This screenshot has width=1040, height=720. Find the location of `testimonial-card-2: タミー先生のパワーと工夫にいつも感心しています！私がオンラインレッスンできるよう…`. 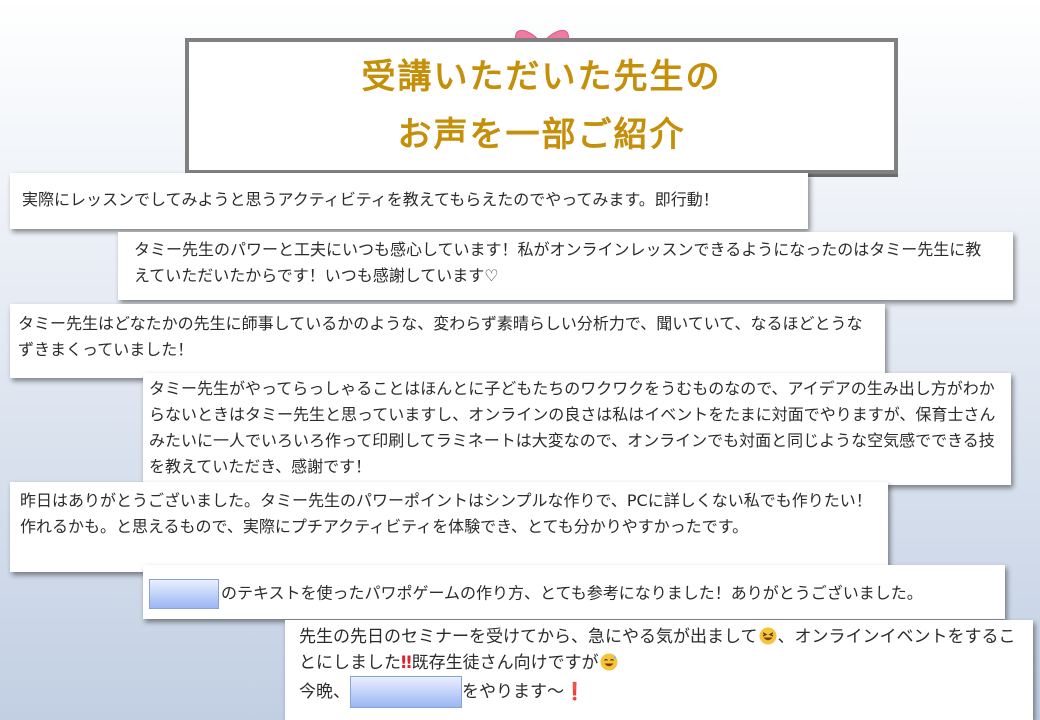

testimonial-card-2: タミー先生のパワーと工夫にいつも感心しています！私がオンラインレッスンできるよう… is located at coordinates (565, 266).